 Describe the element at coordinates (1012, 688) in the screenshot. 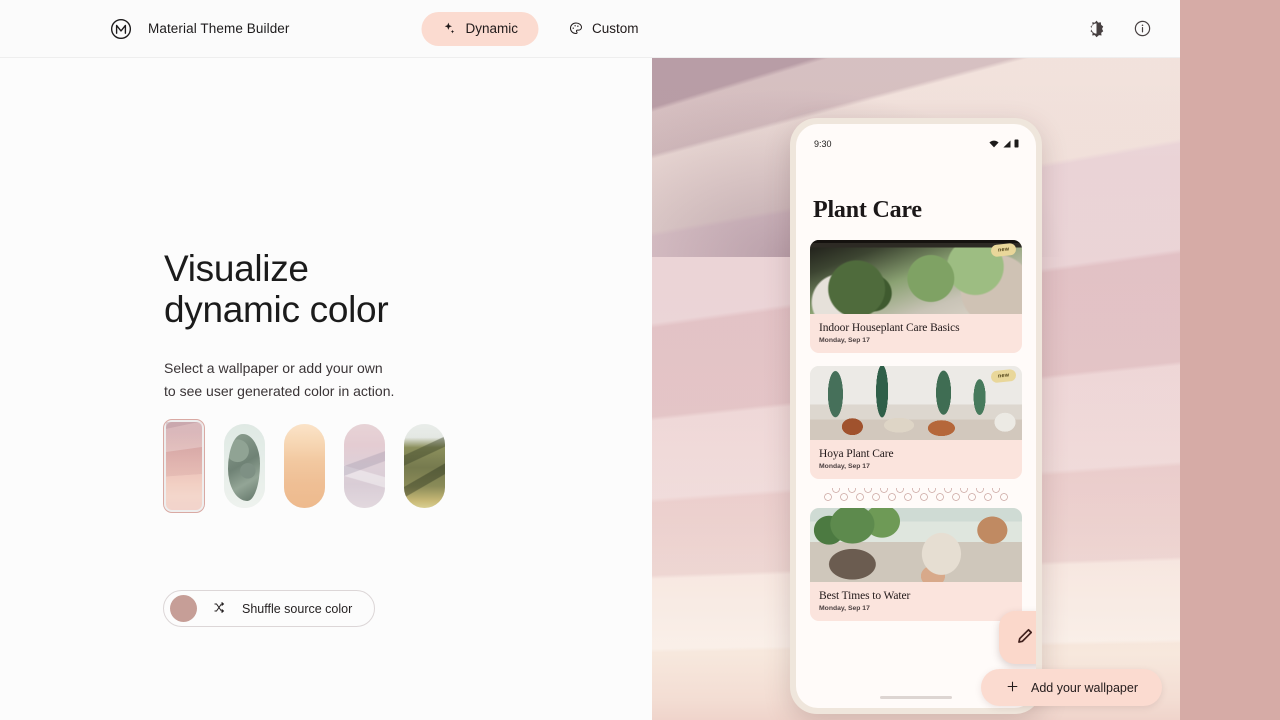

I see `plus-icon` at that location.